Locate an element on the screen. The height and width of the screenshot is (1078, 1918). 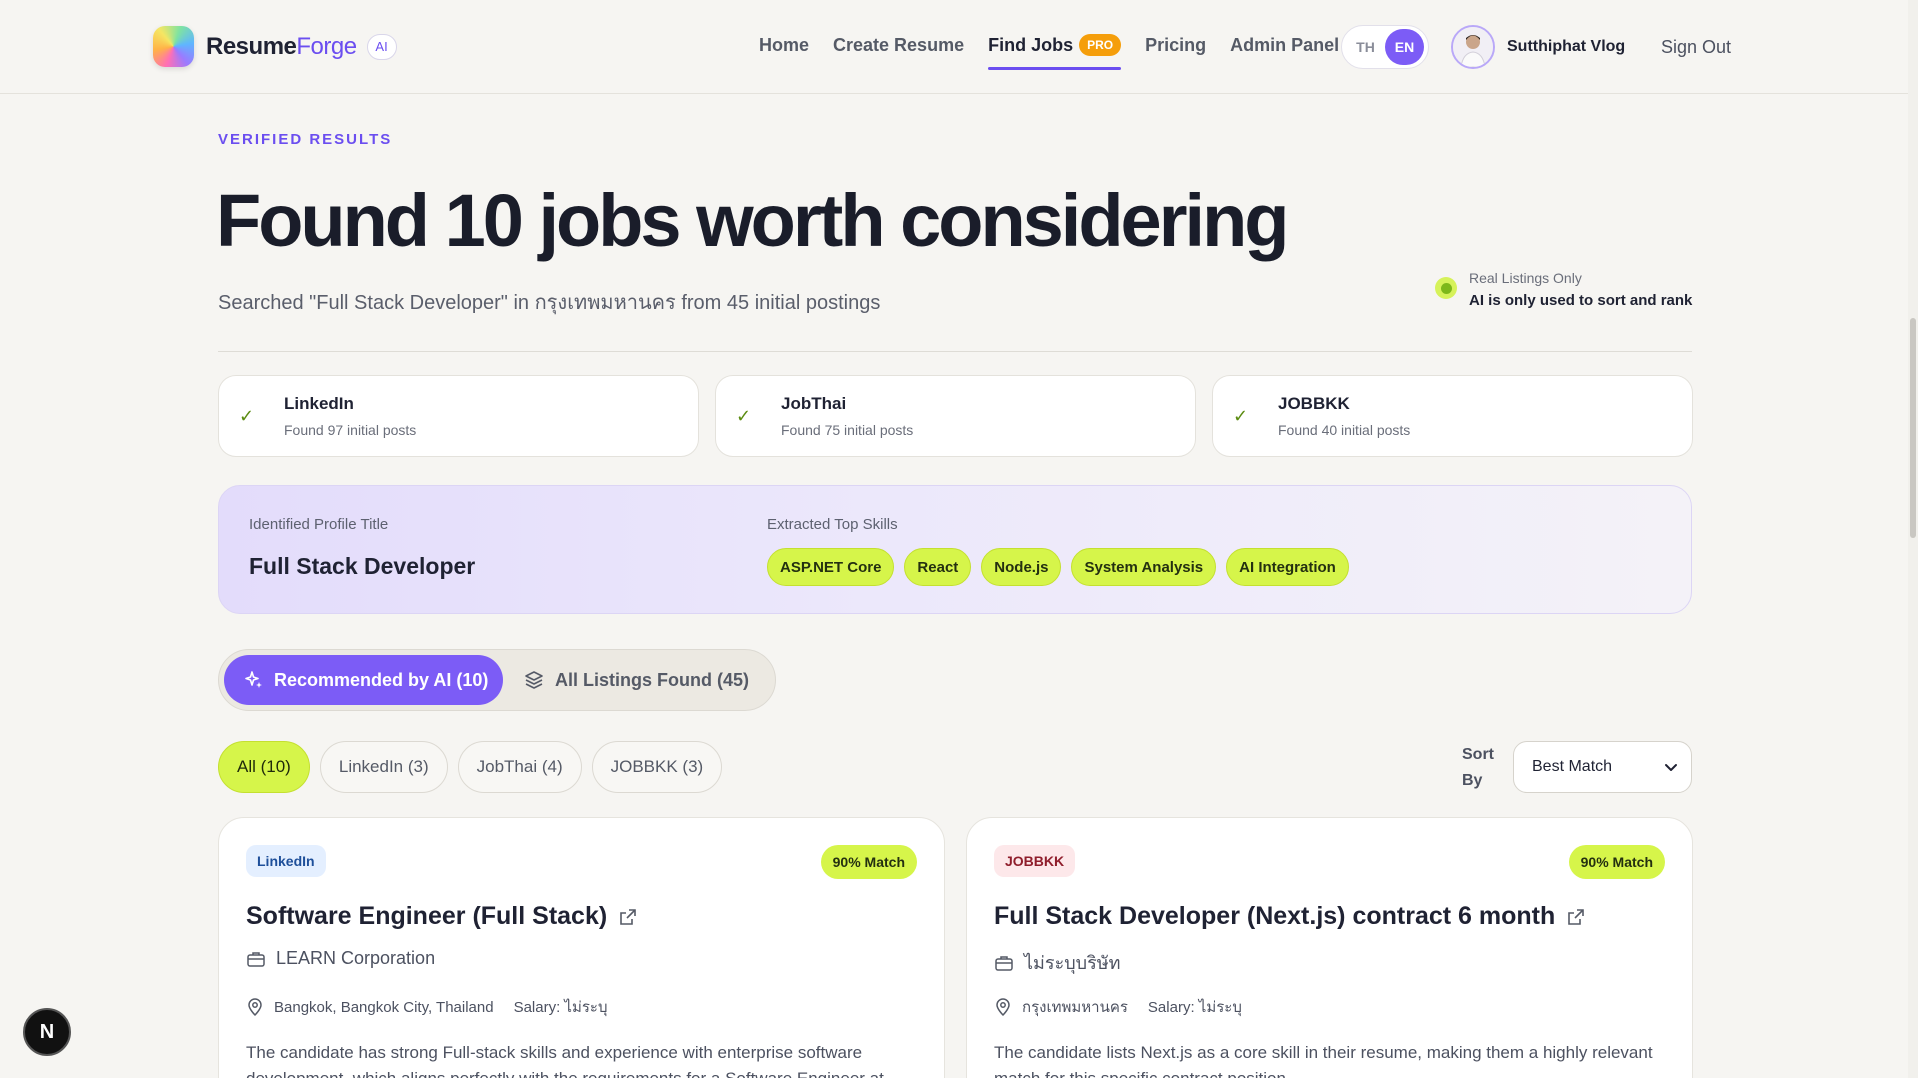
ai-badge: AI is located at coordinates (381, 46).